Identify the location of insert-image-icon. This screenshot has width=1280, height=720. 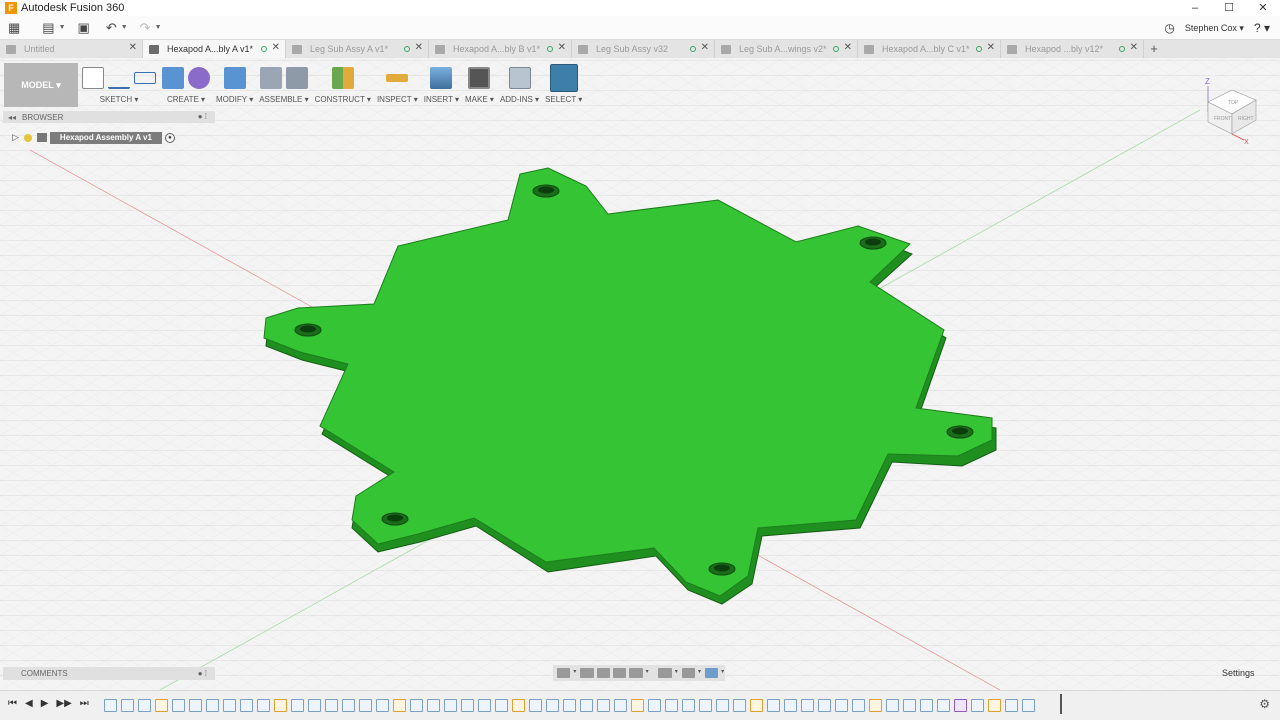
(441, 78).